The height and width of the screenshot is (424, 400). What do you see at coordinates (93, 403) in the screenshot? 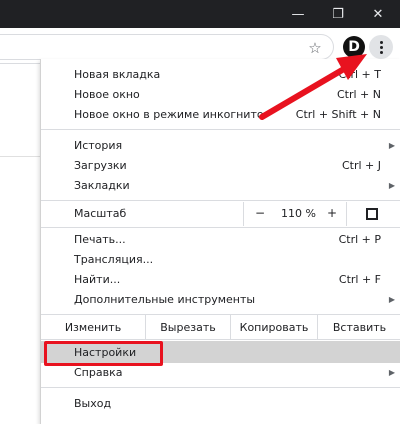
I see `menu-item-label: Выход` at bounding box center [93, 403].